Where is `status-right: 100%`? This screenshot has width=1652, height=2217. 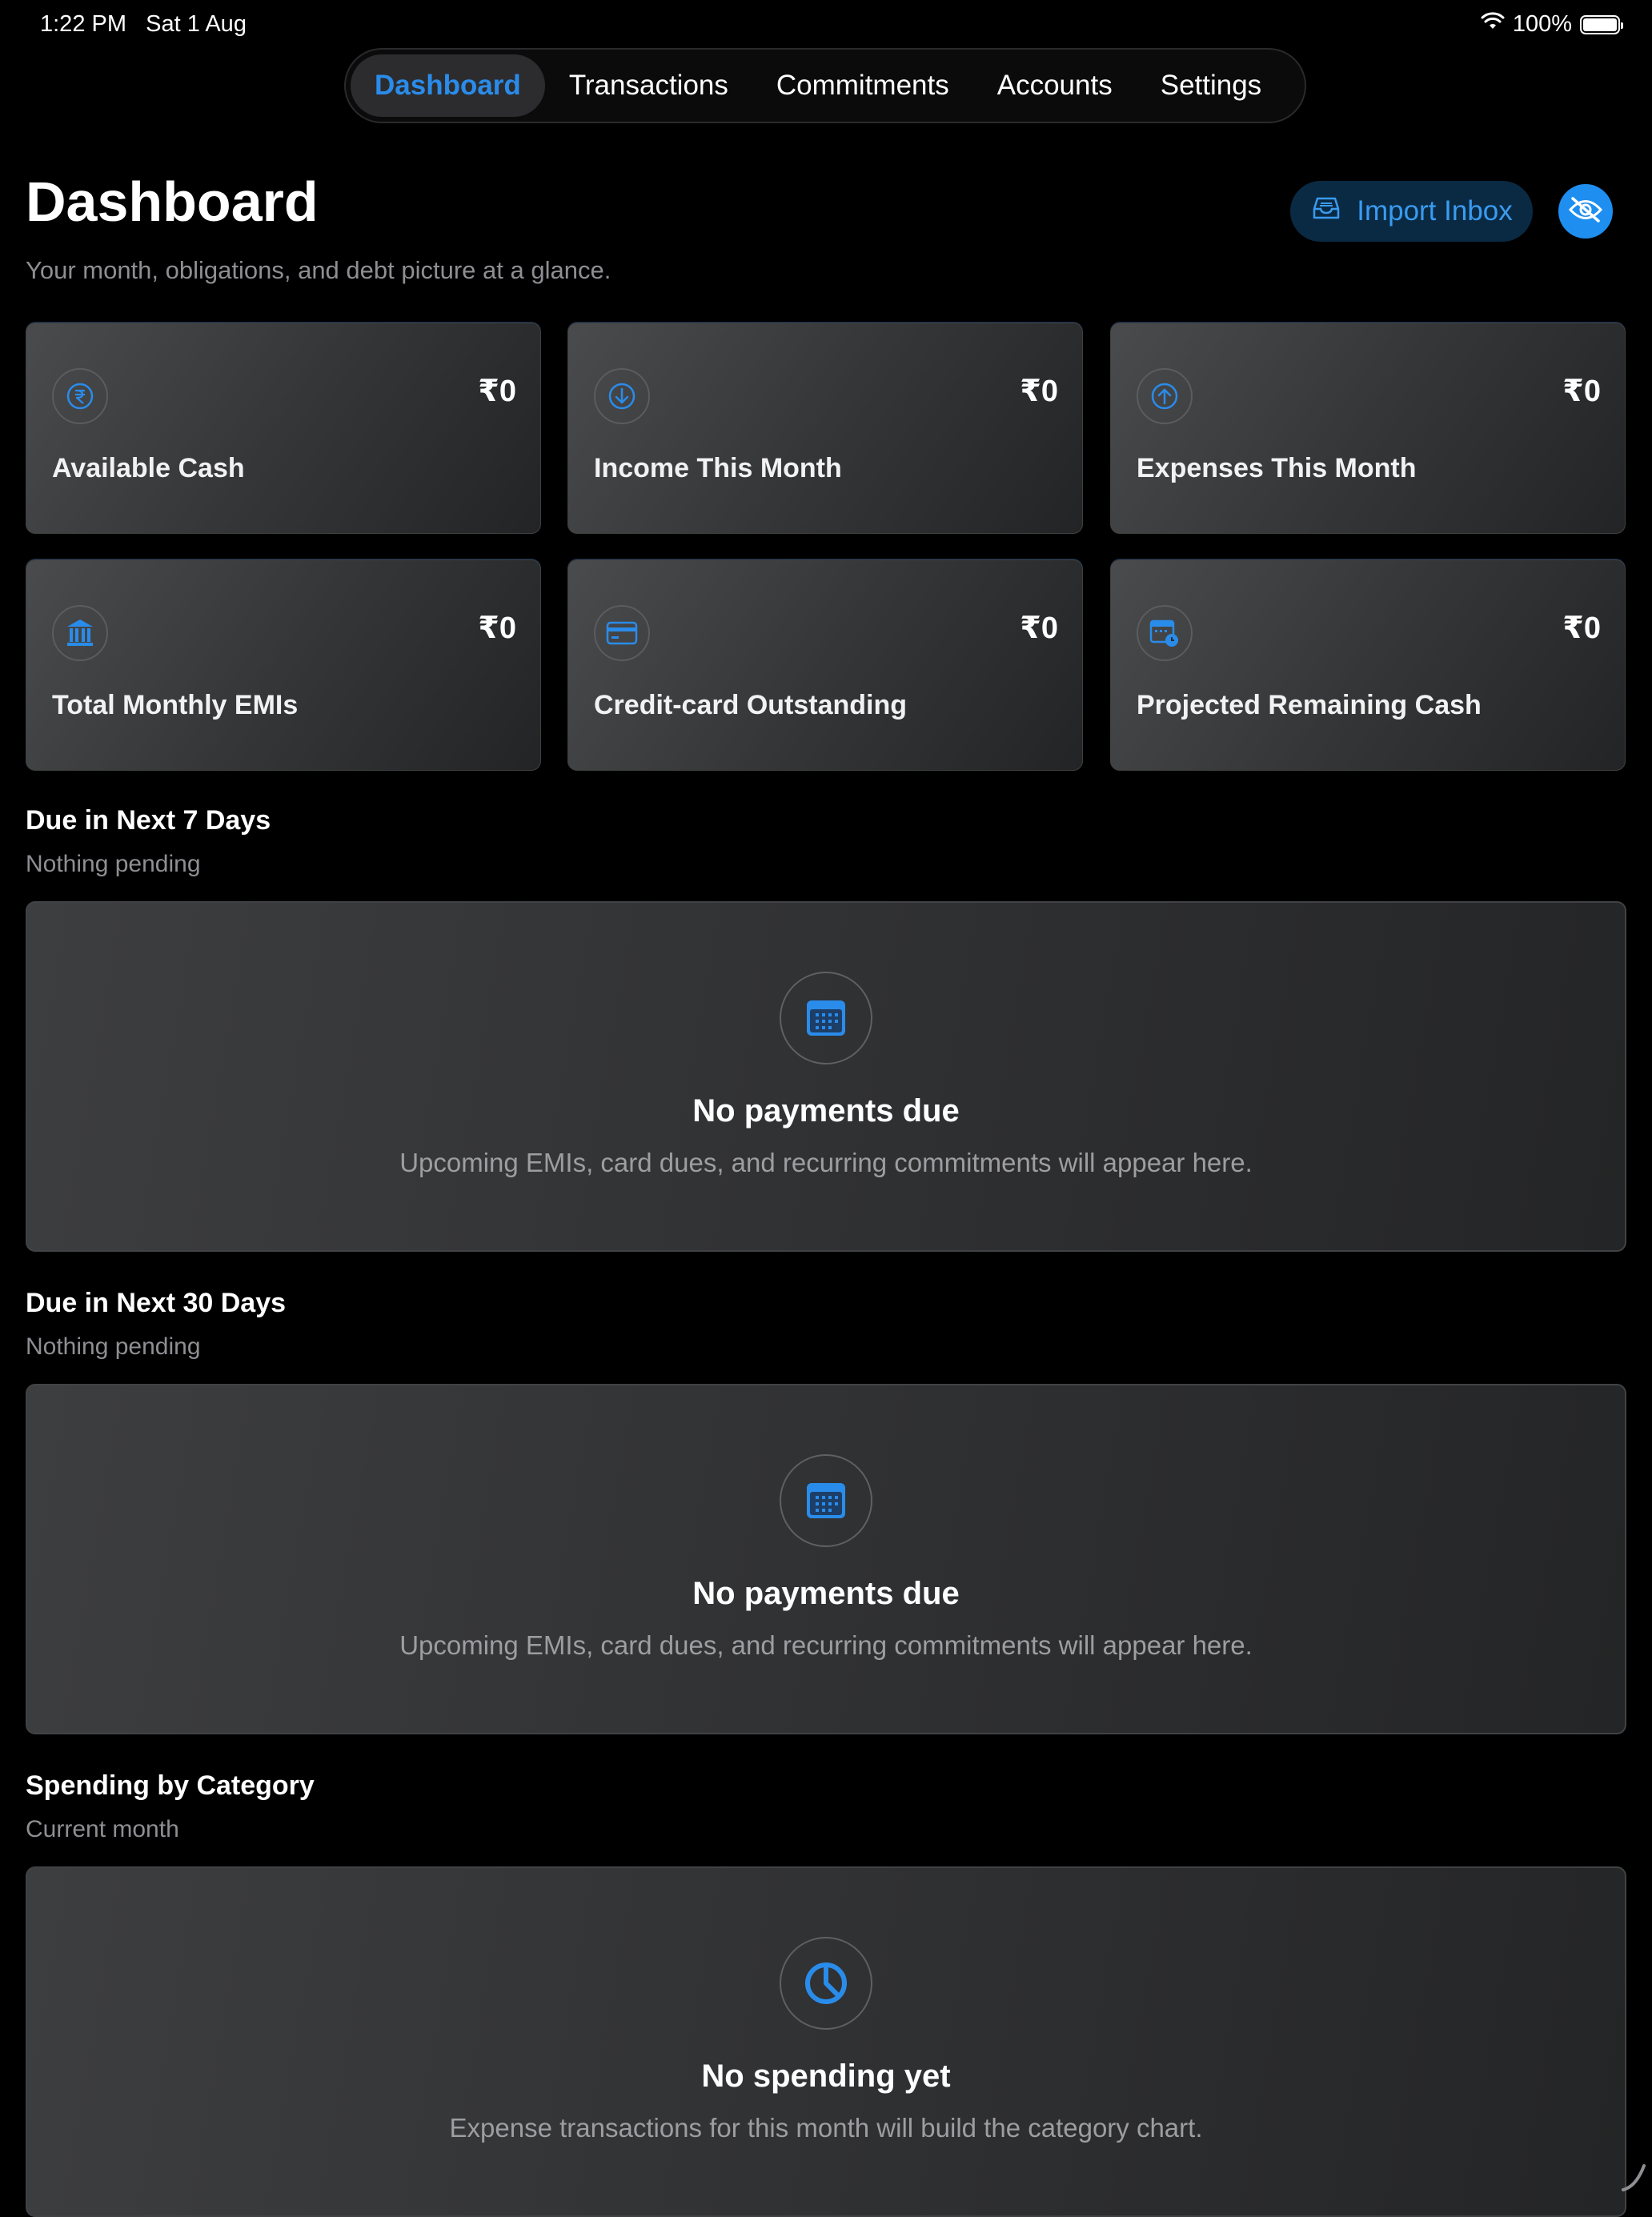
status-right: 100% is located at coordinates (1552, 25).